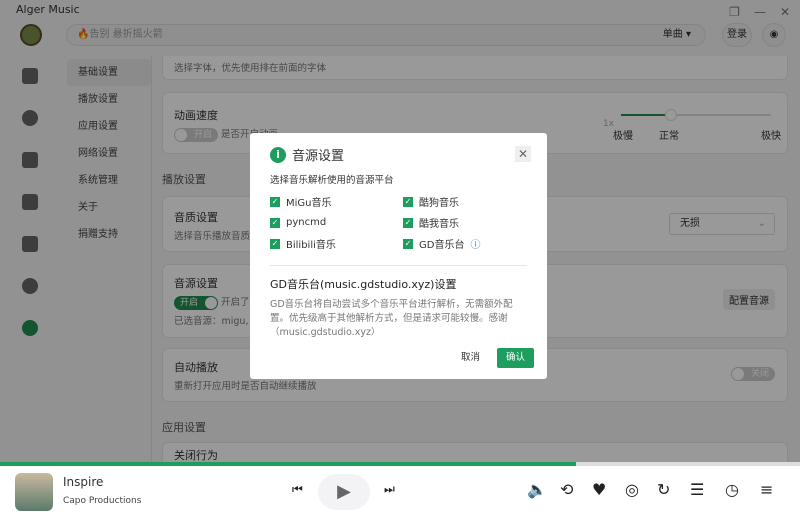 This screenshot has width=800, height=518. I want to click on gd-settings-title: GD音乐台(music.gdstudio.xyz)设置, so click(363, 284).